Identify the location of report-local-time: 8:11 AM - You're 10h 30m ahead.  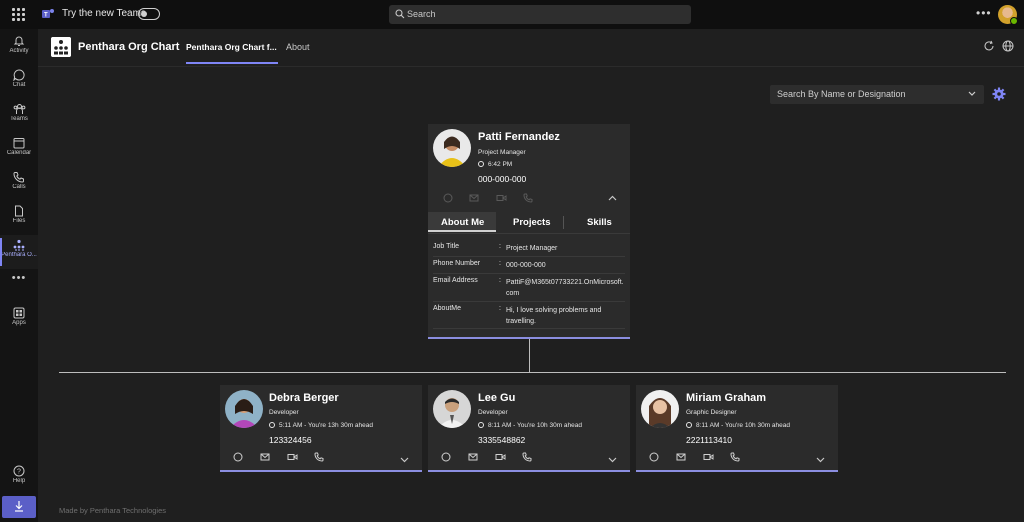
(738, 425).